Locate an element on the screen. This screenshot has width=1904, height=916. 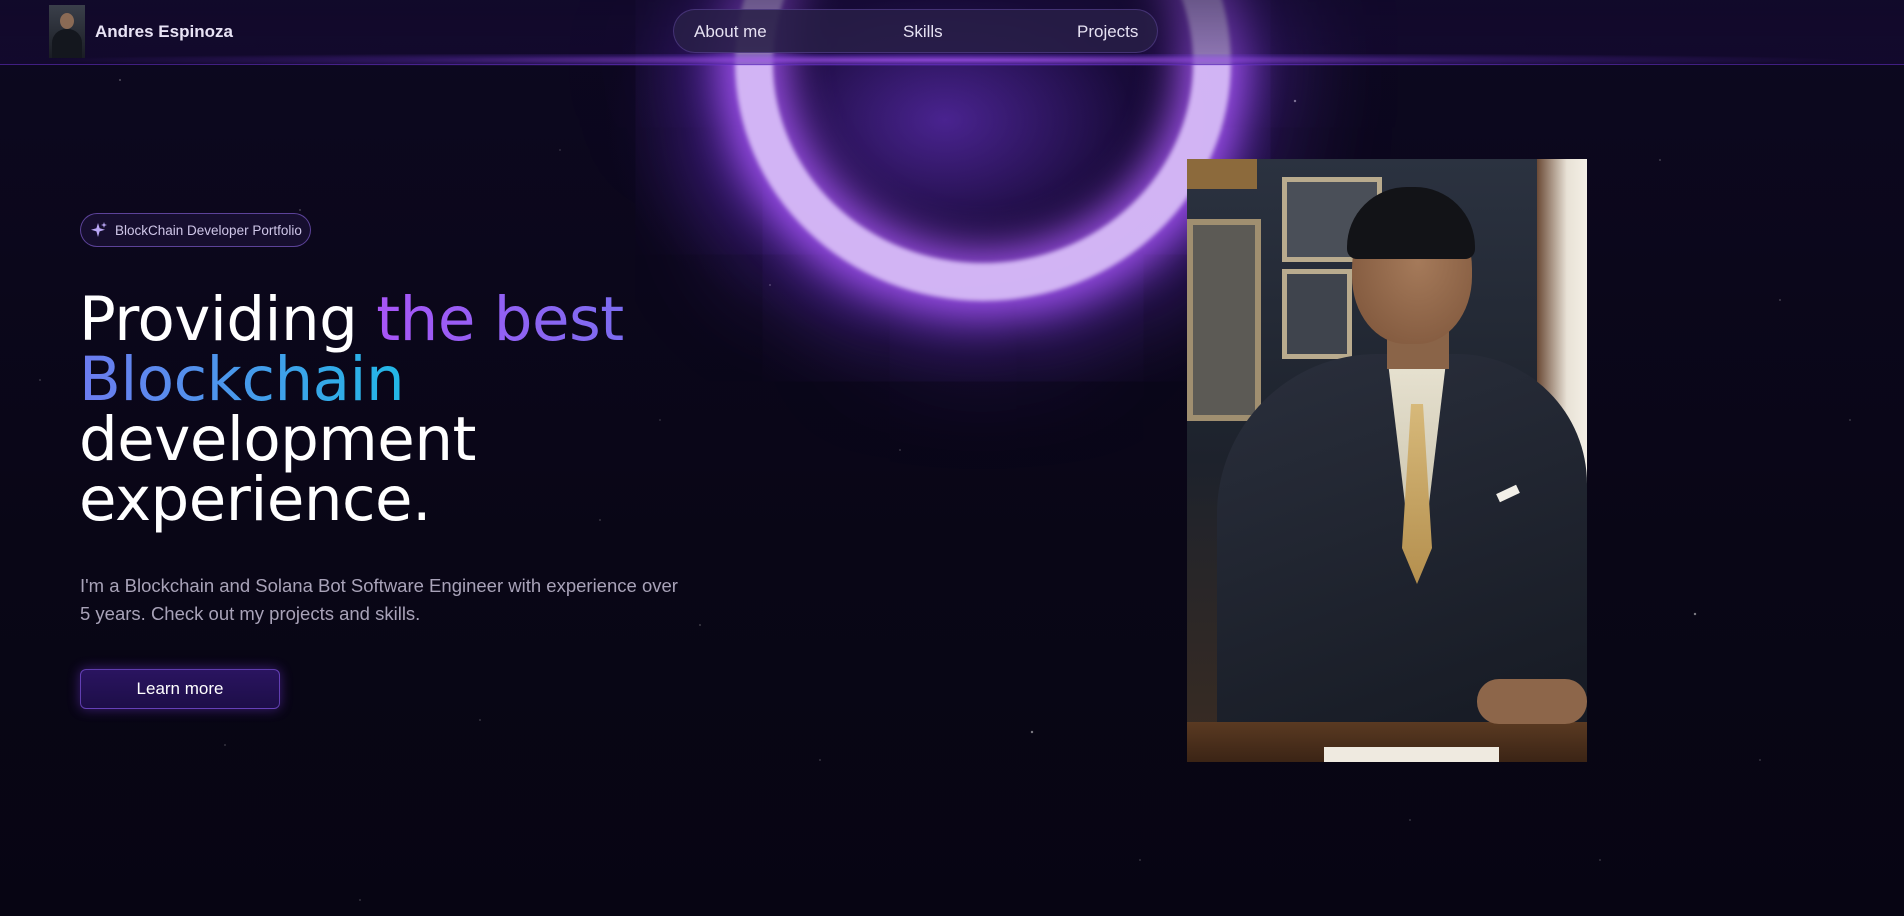
nav-link-skills: Skills is located at coordinates (923, 32).